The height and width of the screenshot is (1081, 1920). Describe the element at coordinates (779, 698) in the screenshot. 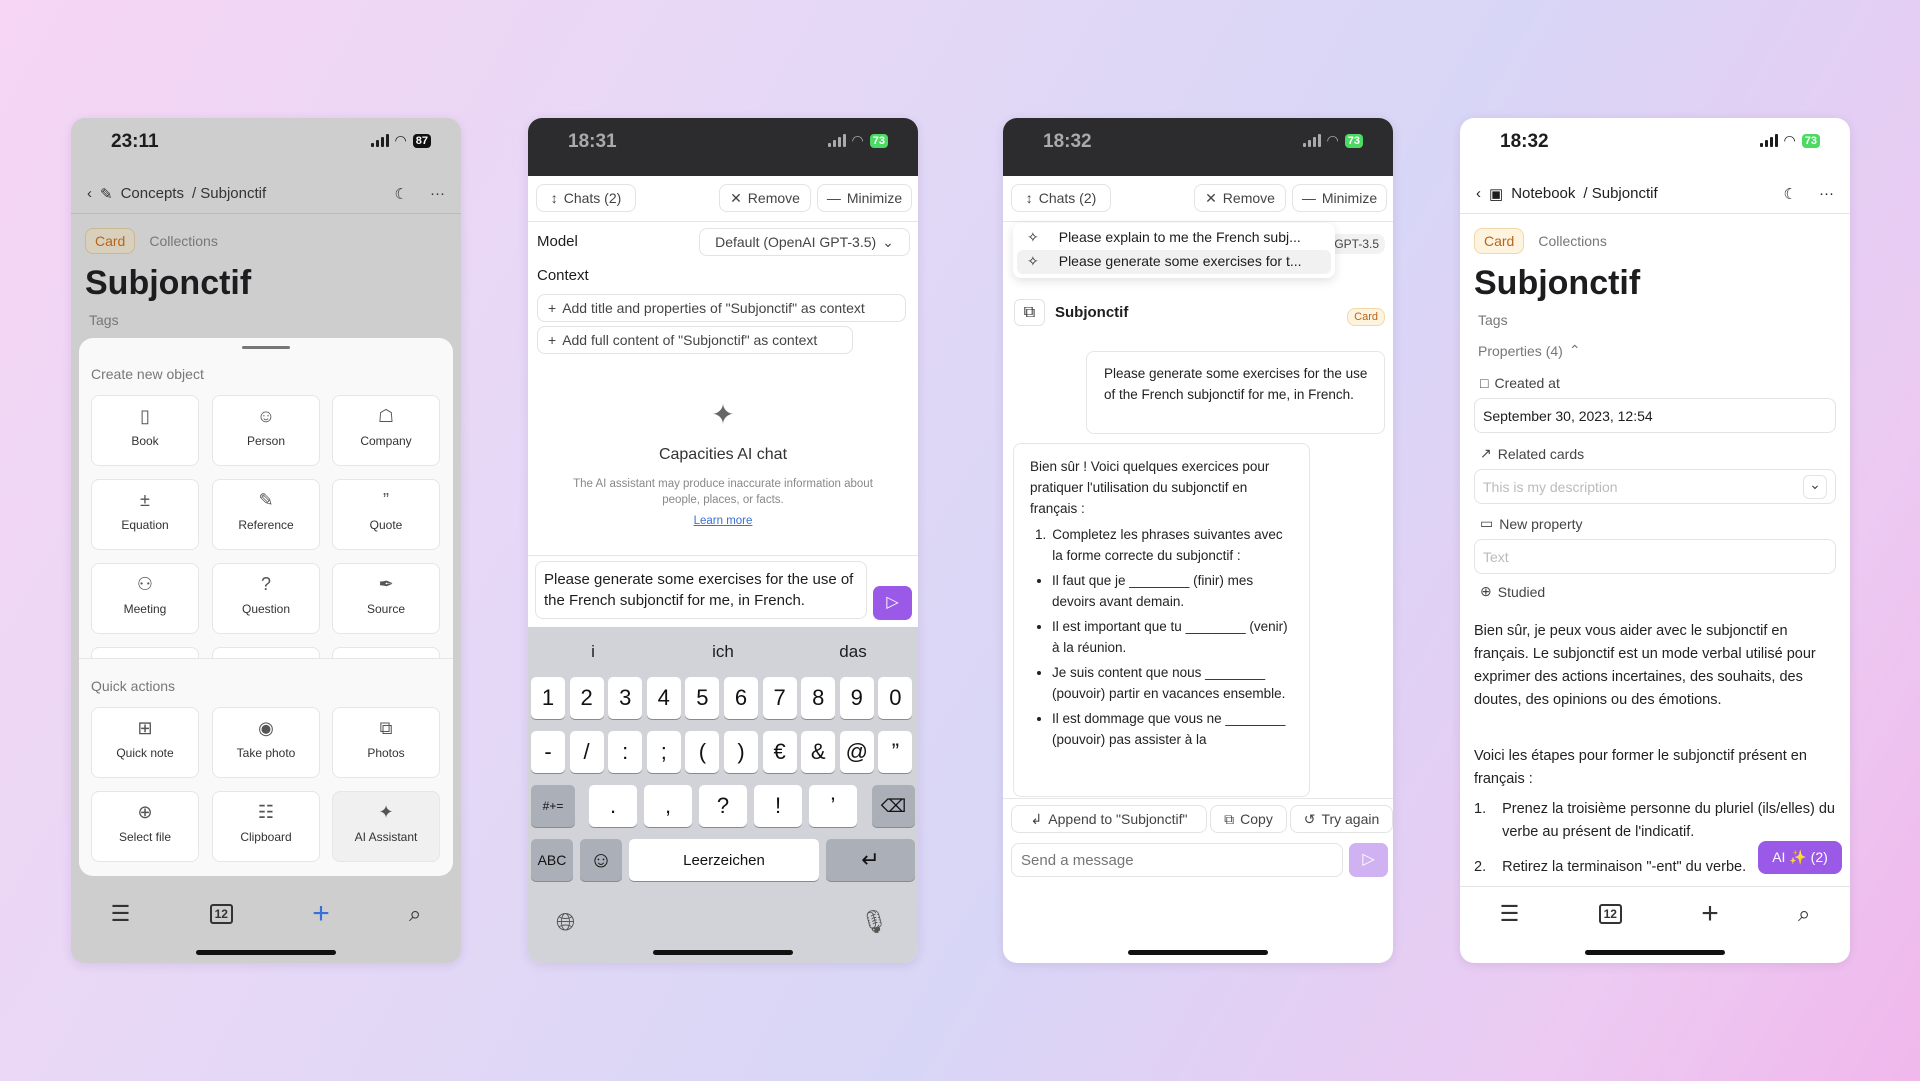

I see `key: 7` at that location.